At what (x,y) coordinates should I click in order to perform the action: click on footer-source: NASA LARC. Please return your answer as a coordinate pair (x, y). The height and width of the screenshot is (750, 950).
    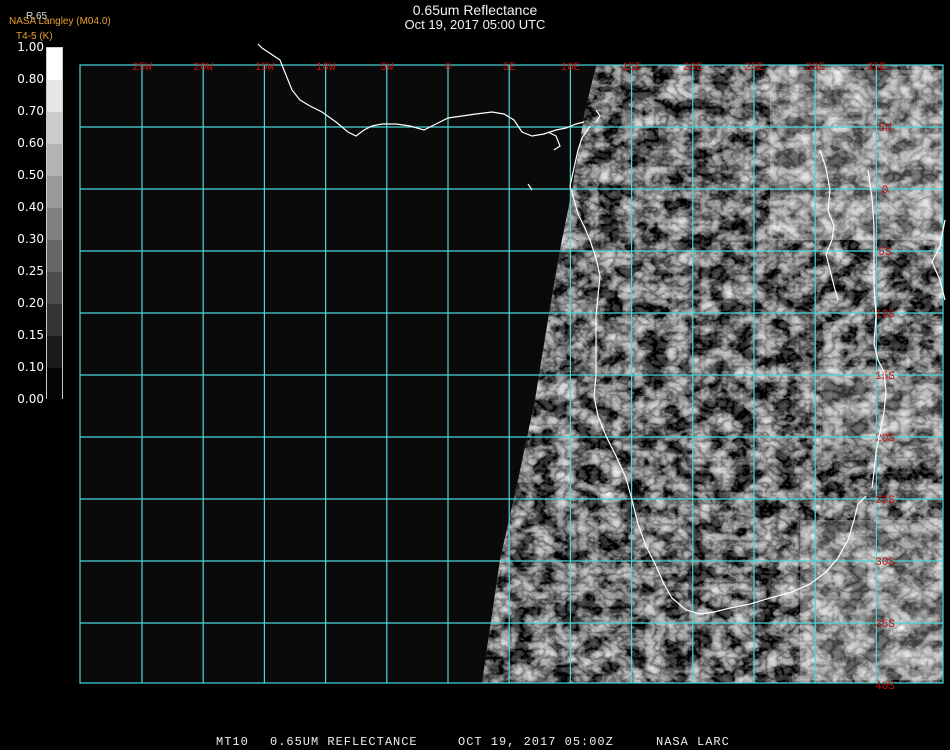
    Looking at the image, I should click on (693, 742).